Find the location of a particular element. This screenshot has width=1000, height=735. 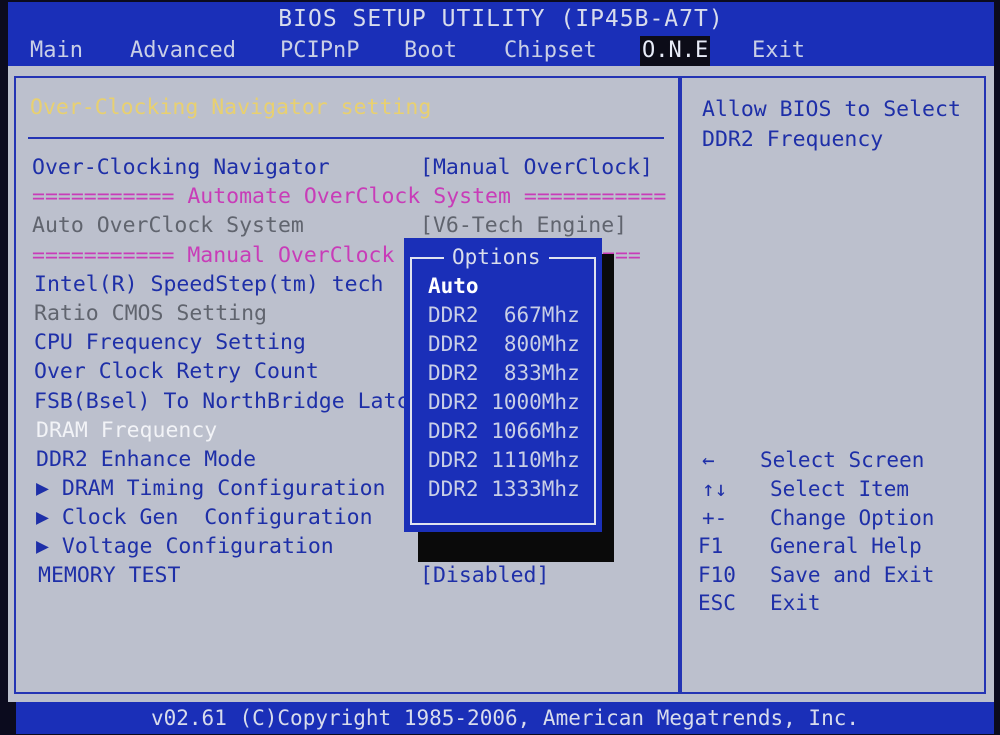

option-ddr2-667: DDR2 667Mhz is located at coordinates (504, 315).